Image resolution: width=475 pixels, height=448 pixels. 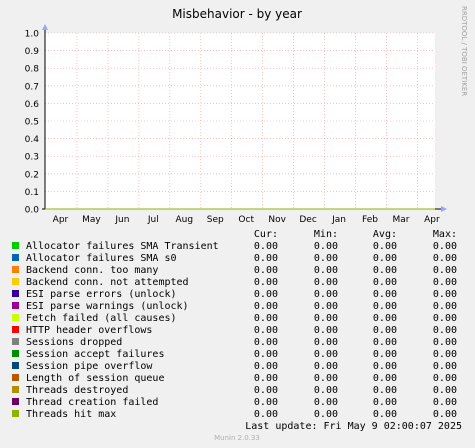 What do you see at coordinates (326, 234) in the screenshot?
I see `legend-header: Min:` at bounding box center [326, 234].